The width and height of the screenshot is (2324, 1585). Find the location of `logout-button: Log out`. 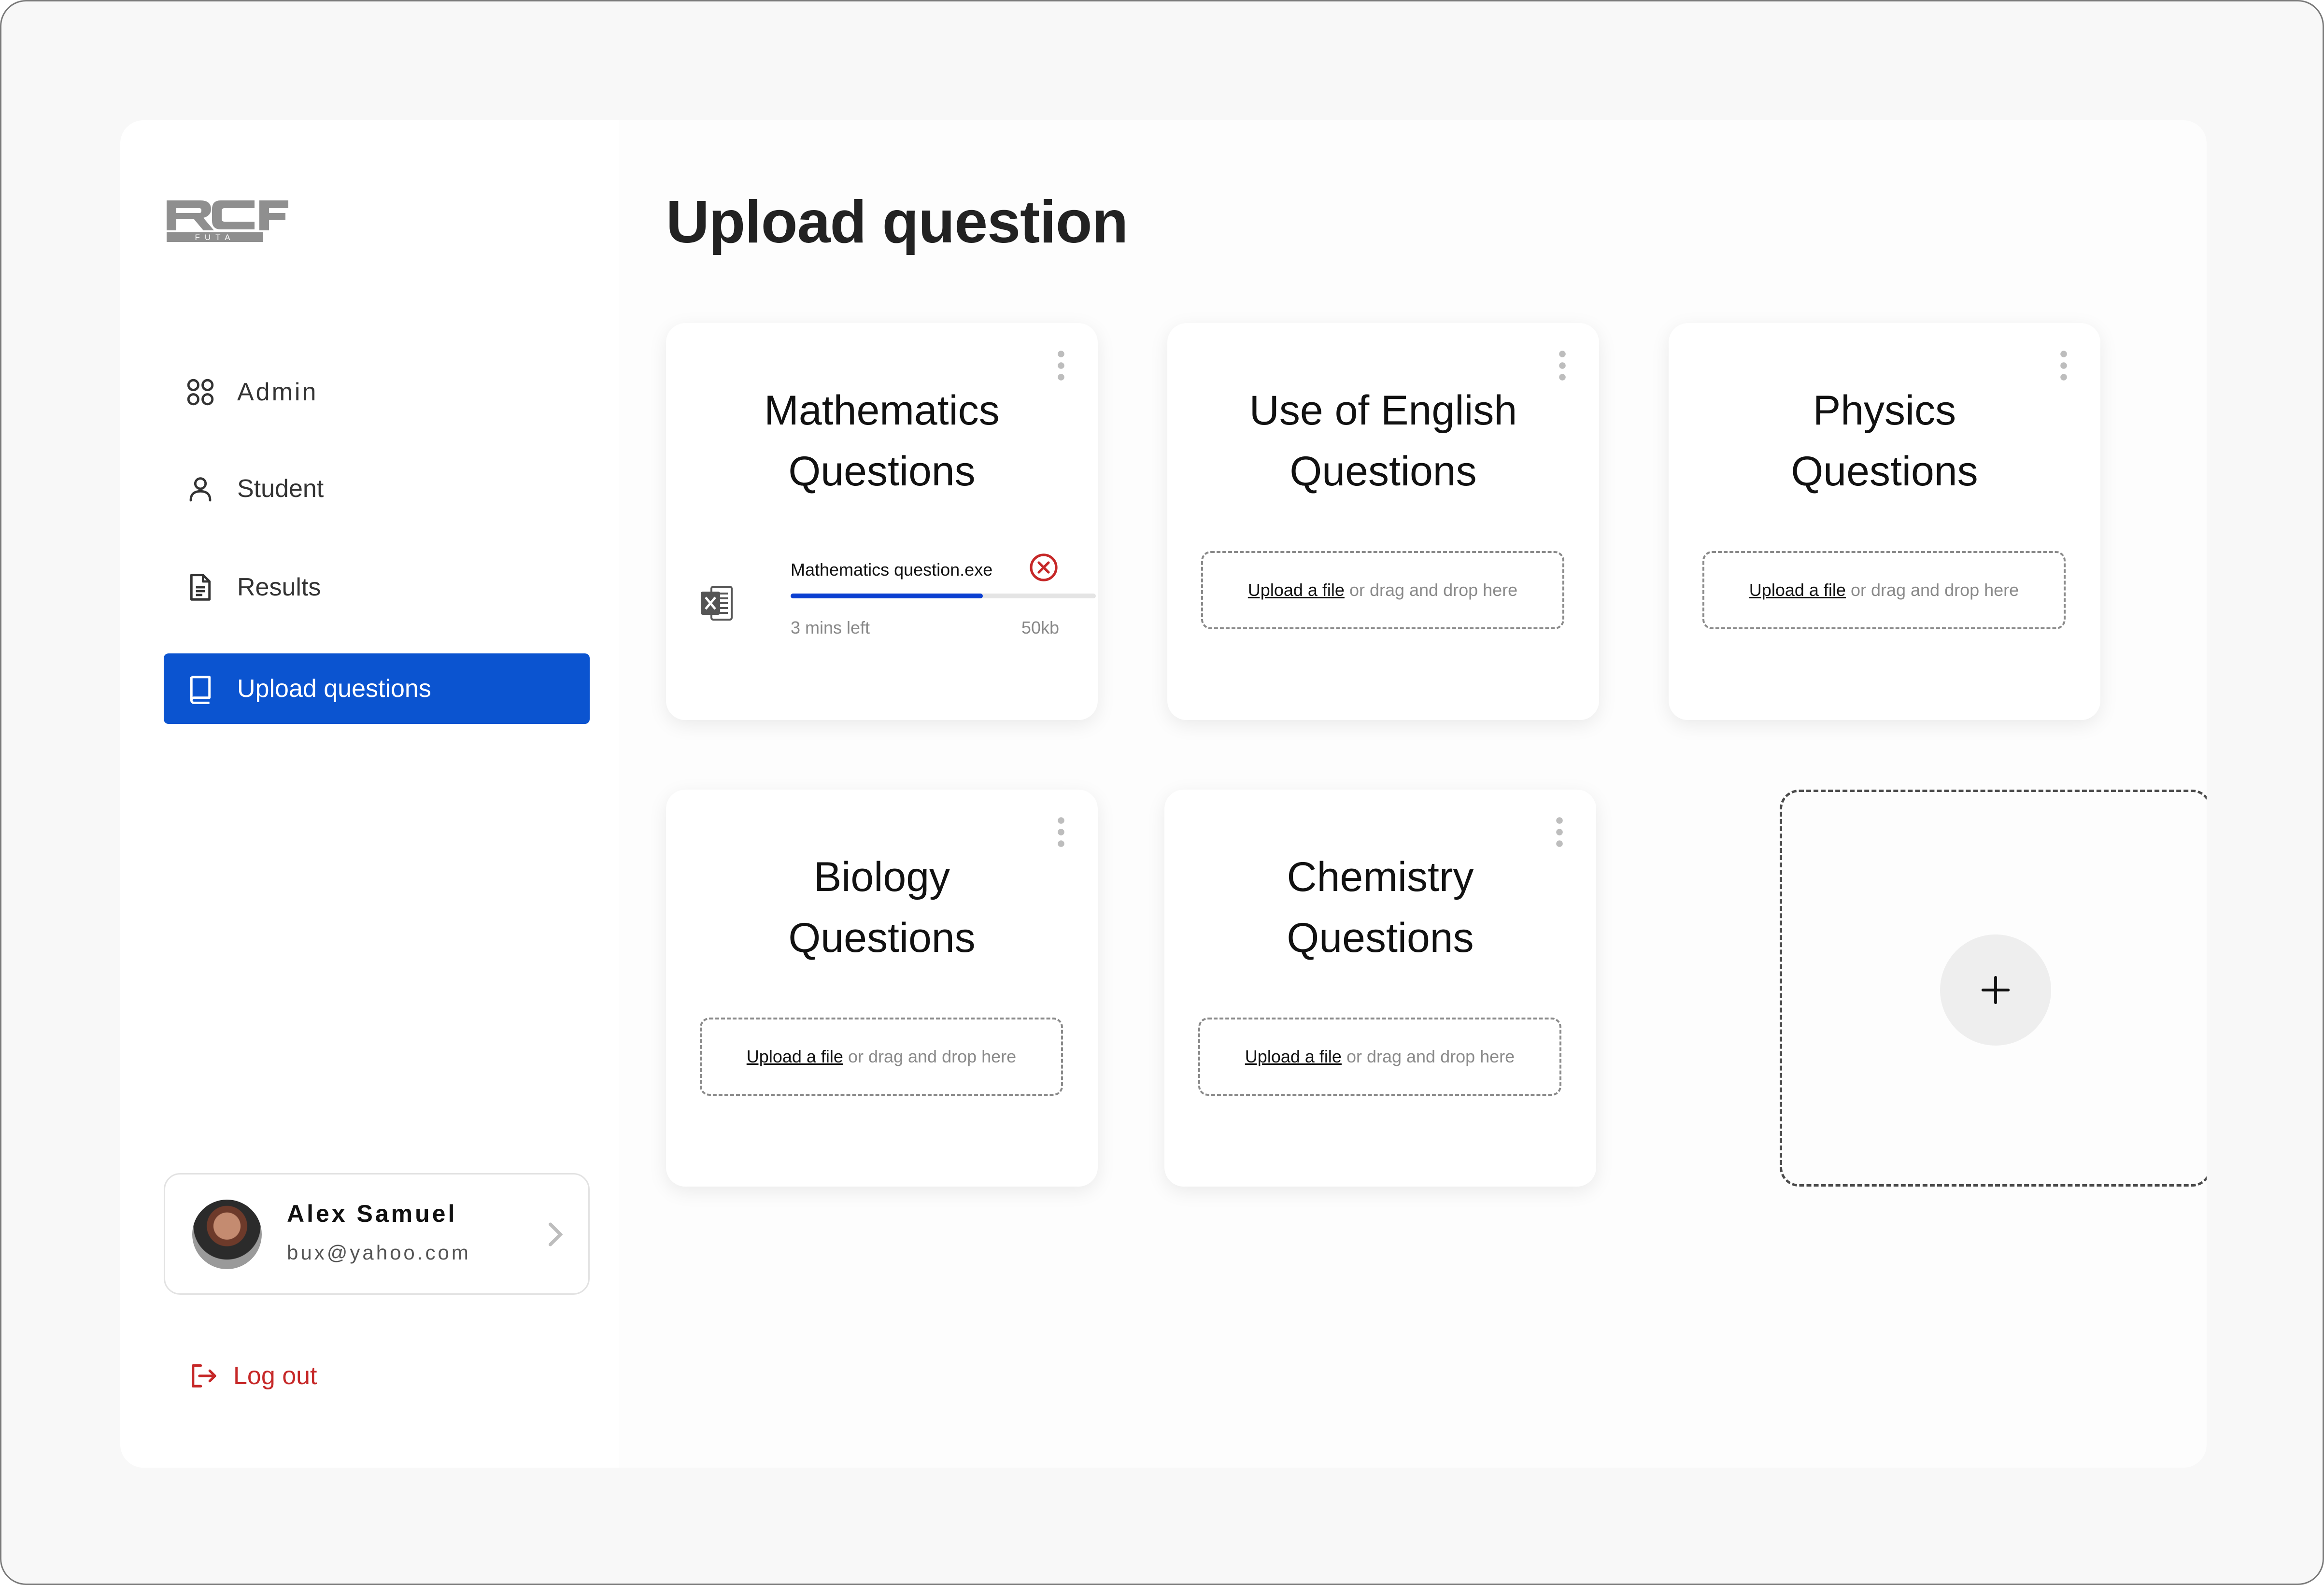

logout-button: Log out is located at coordinates (252, 1375).